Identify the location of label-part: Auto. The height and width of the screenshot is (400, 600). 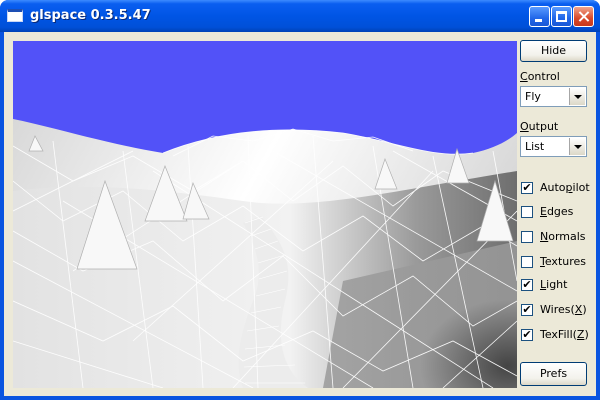
(553, 187).